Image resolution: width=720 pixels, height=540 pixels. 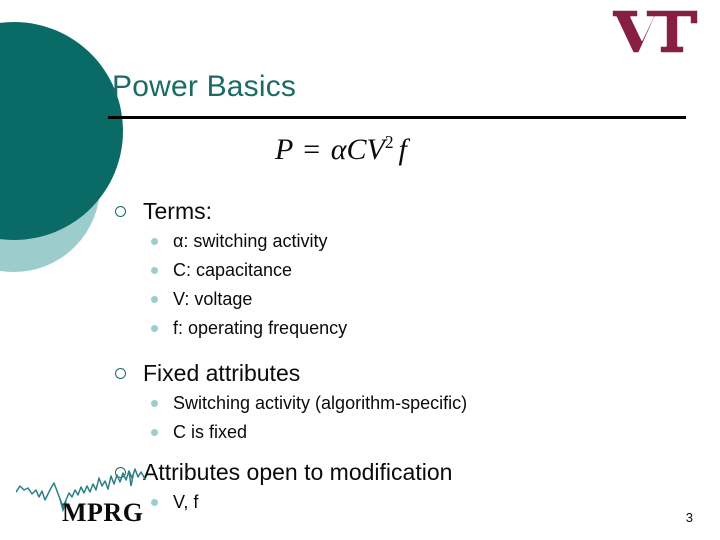 I want to click on page-number: 3, so click(x=689, y=517).